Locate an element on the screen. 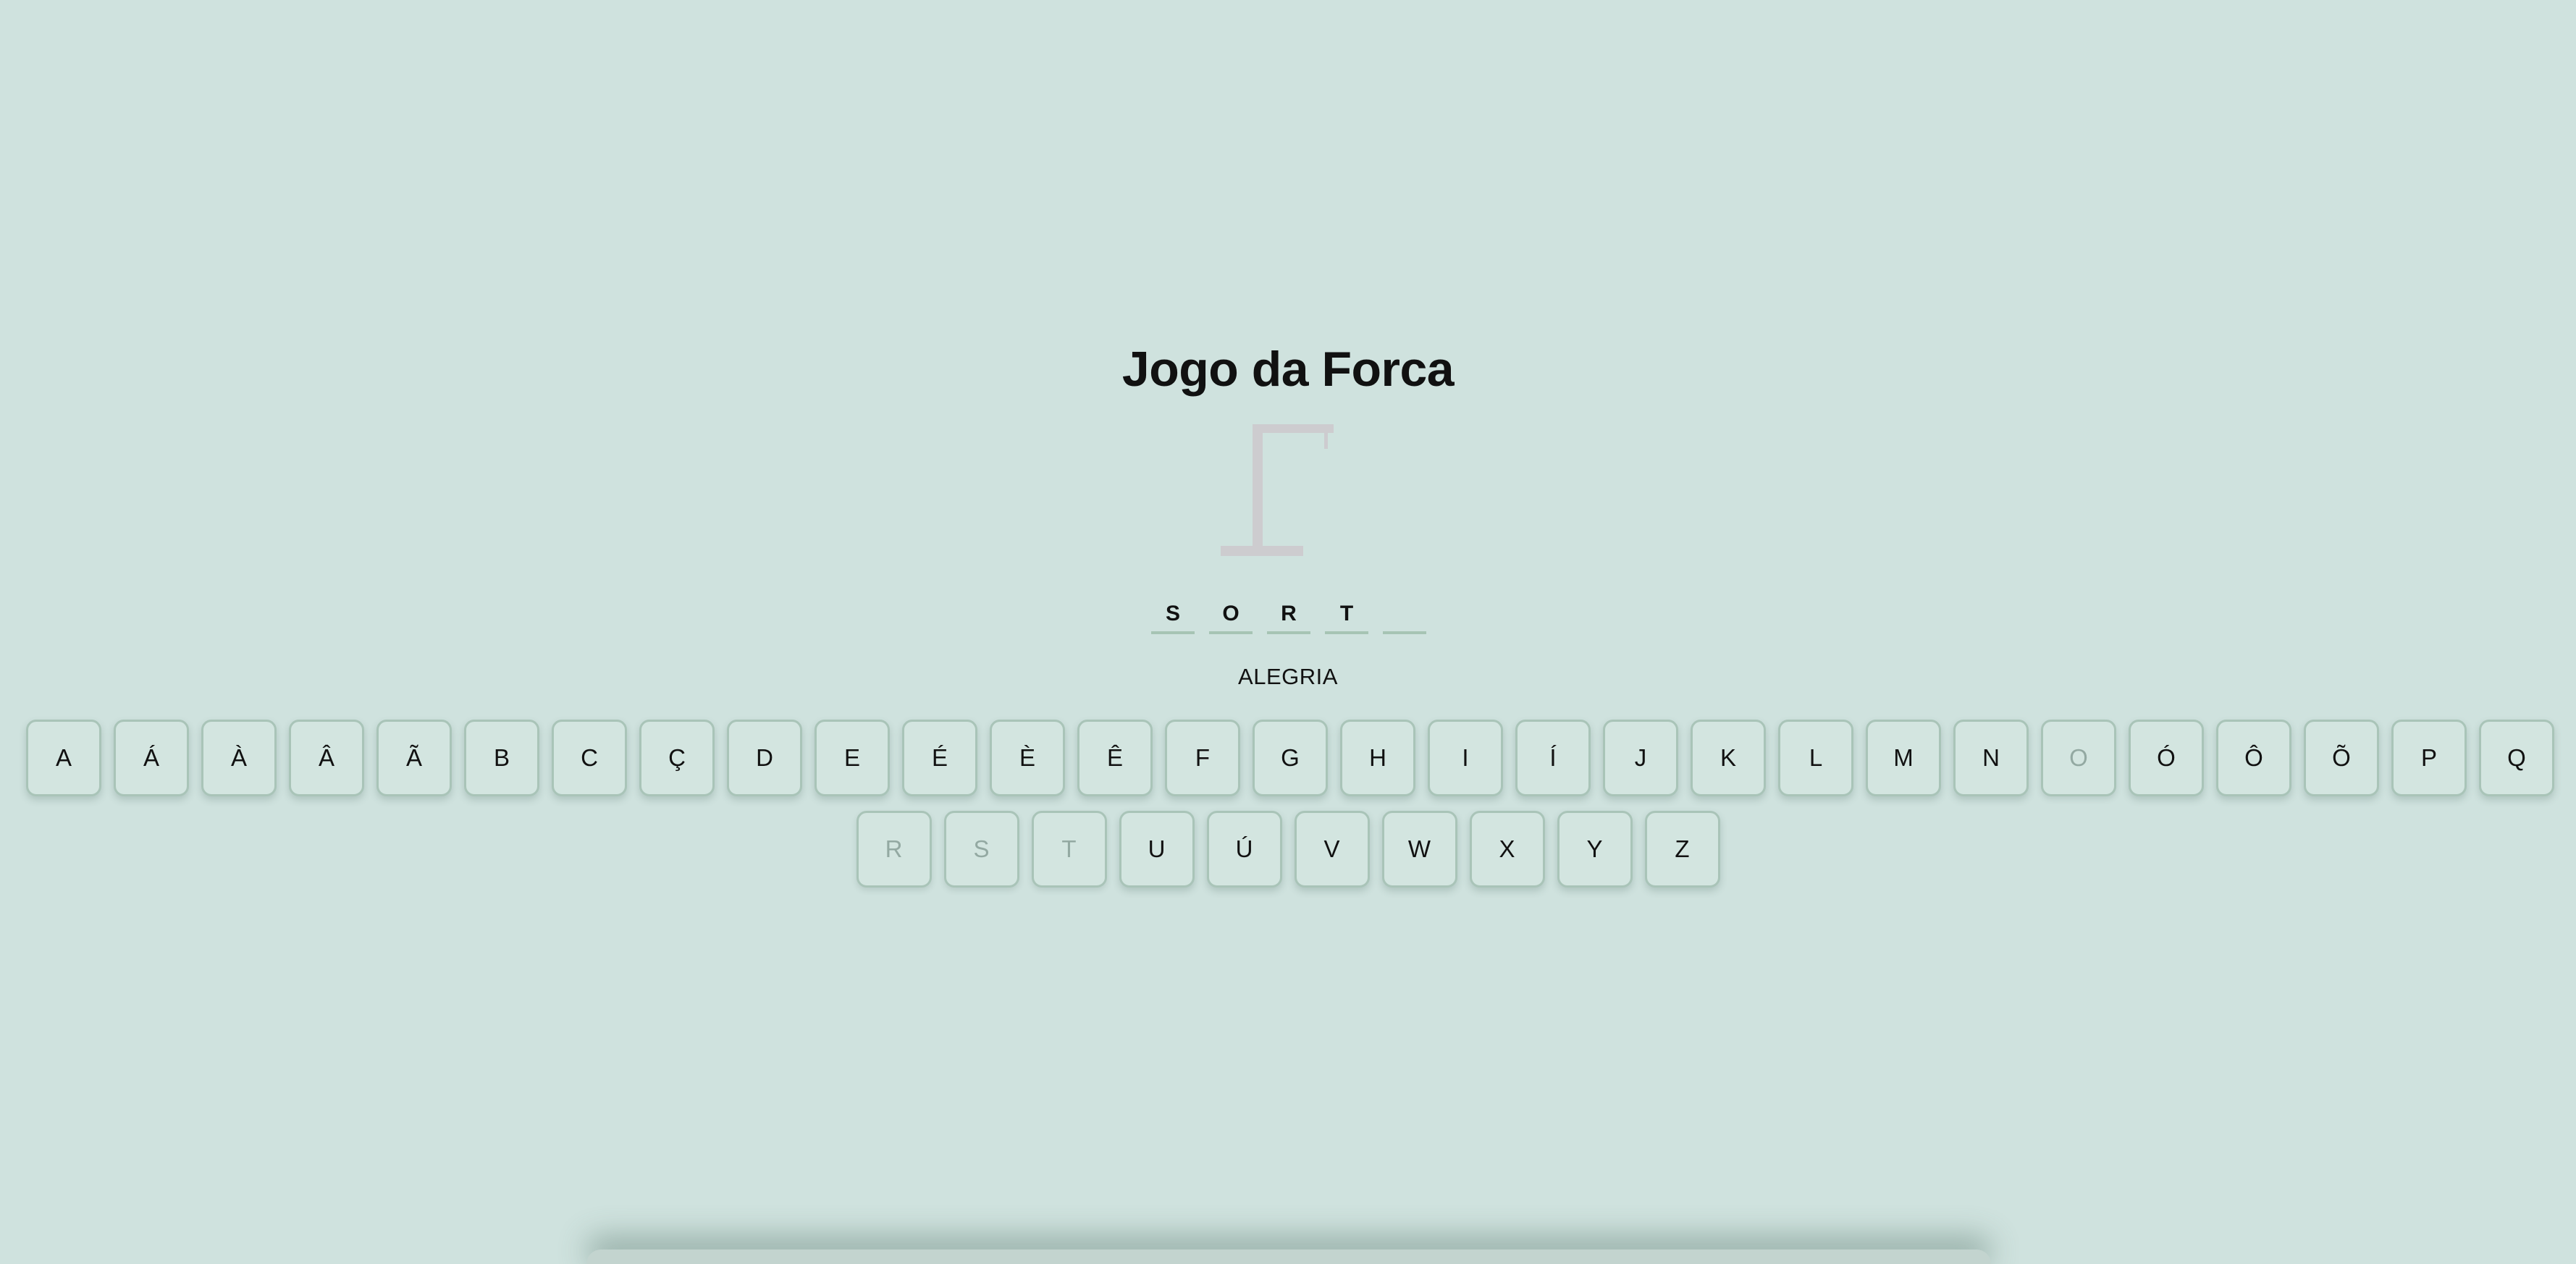 Image resolution: width=2576 pixels, height=1264 pixels. letter-key: Y is located at coordinates (1595, 849).